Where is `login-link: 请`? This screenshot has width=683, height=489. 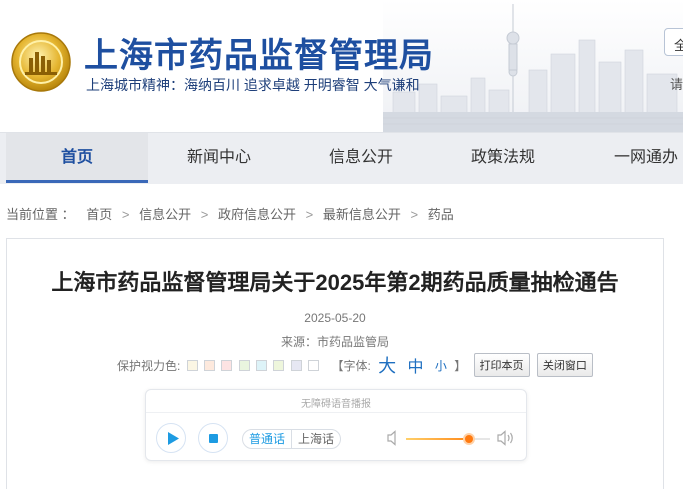 login-link: 请 is located at coordinates (676, 83).